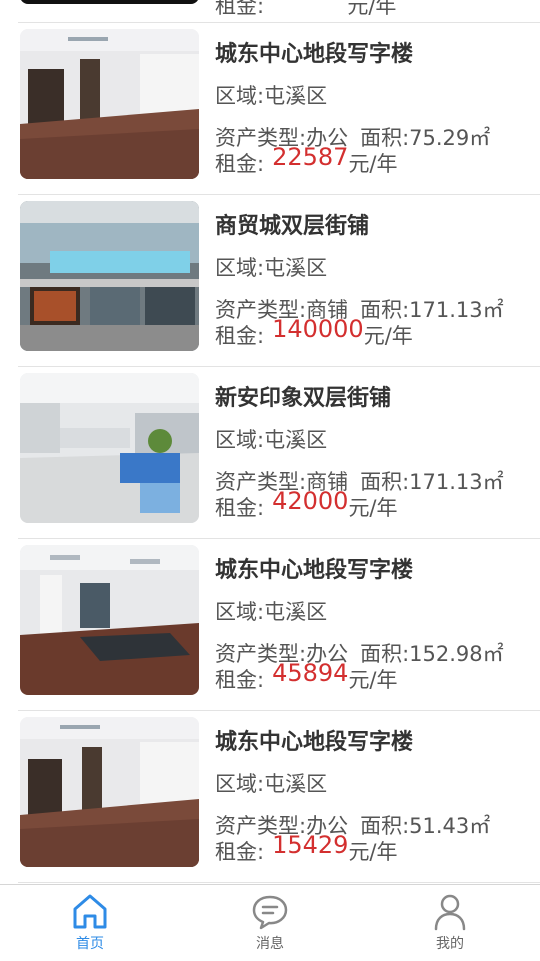  What do you see at coordinates (292, 226) in the screenshot?
I see `listing-title: 商贸城双层街铺` at bounding box center [292, 226].